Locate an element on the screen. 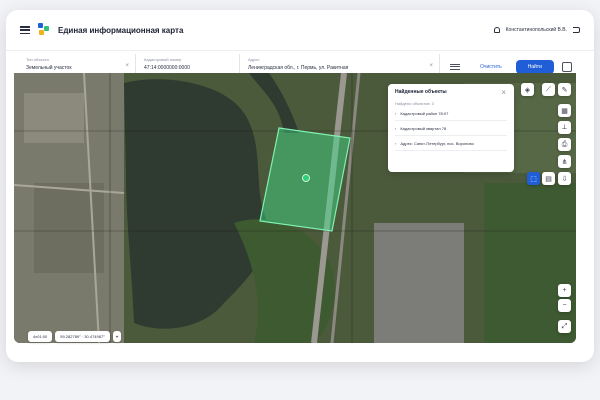 The width and height of the screenshot is (600, 400). ruler-icon: ⟋ is located at coordinates (548, 89).